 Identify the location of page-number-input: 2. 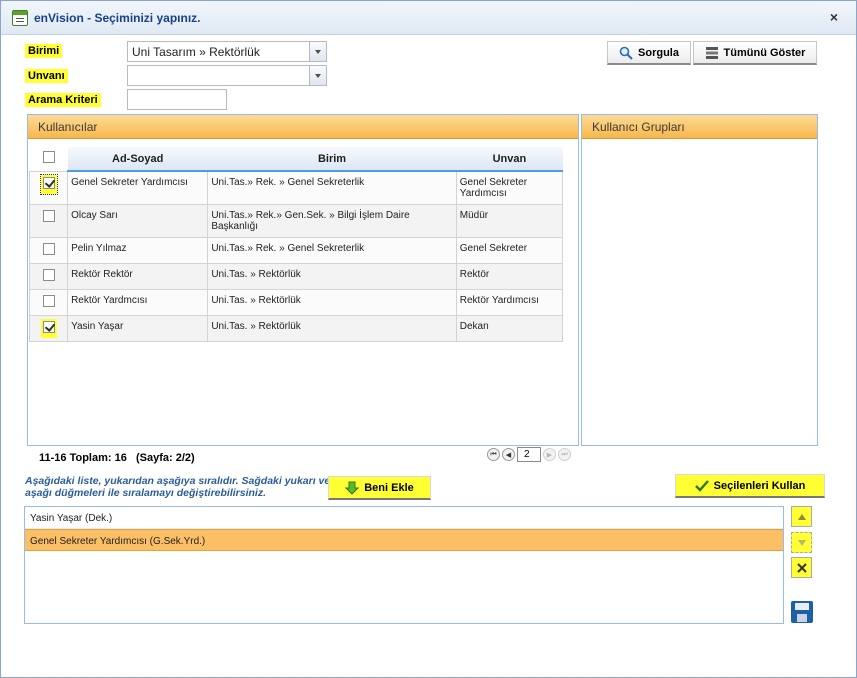
(529, 454).